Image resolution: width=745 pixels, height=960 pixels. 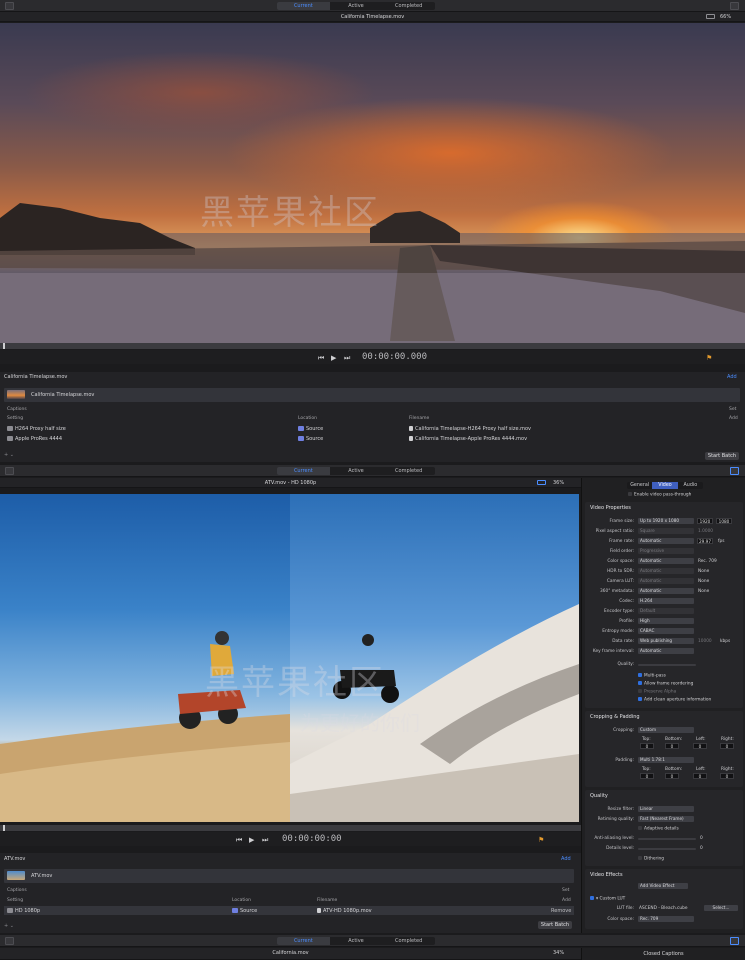 I want to click on output-row-setting: HD 1080p, so click(x=23, y=911).